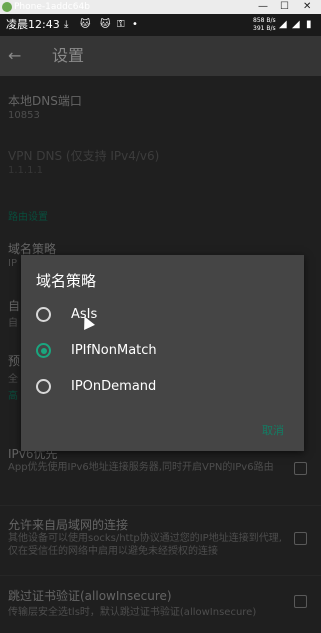  Describe the element at coordinates (309, 24) in the screenshot. I see `battery-icon: ▮` at that location.